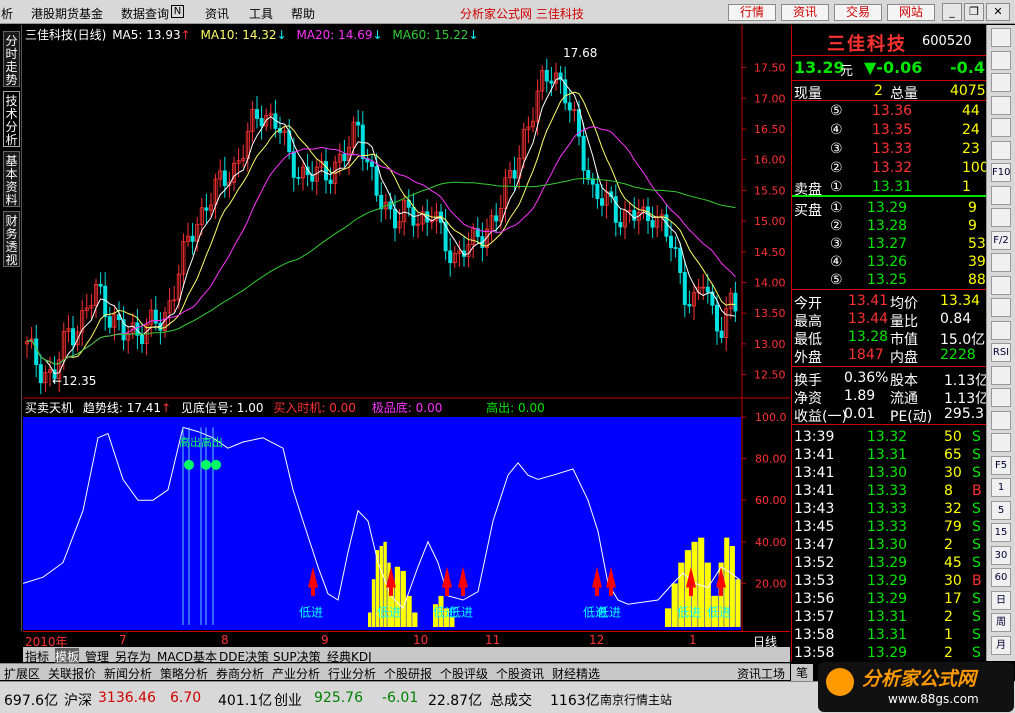  Describe the element at coordinates (261, 13) in the screenshot. I see `menu-tools: 工具` at that location.